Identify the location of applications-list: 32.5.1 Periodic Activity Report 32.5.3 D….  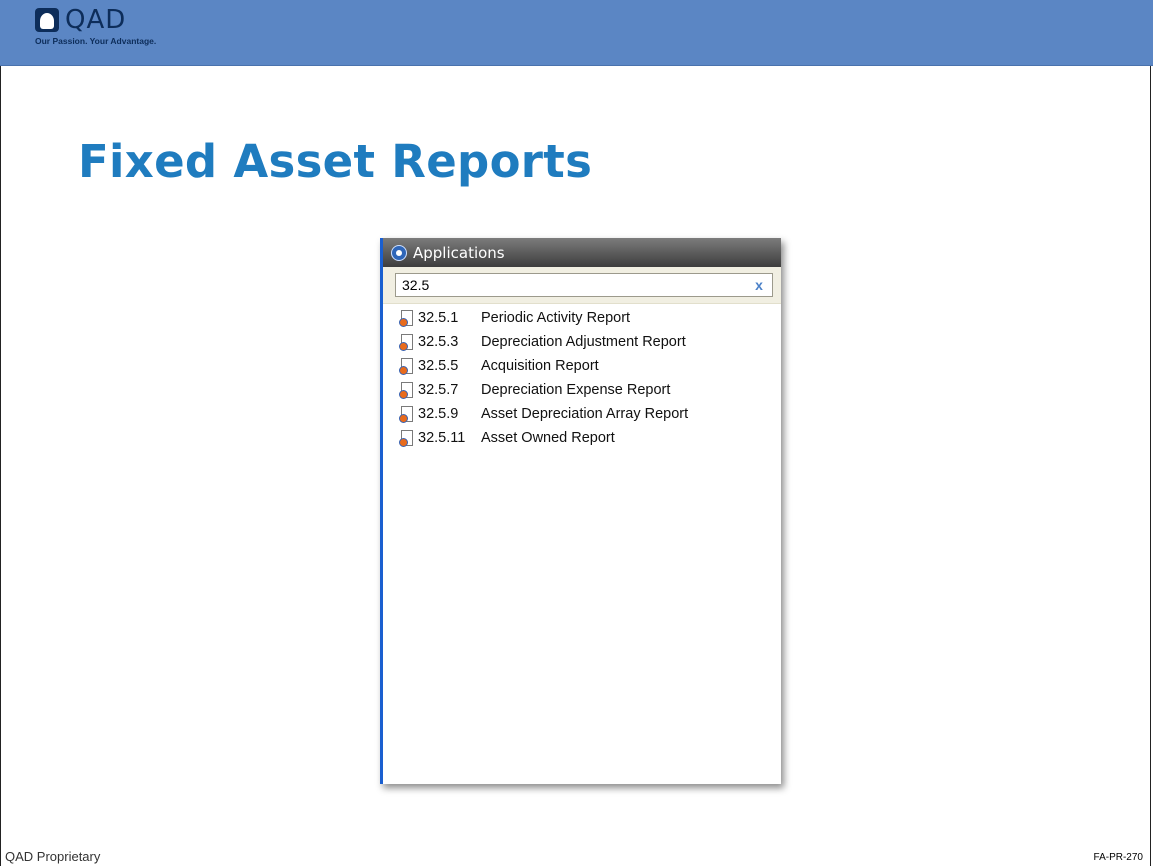
(582, 377).